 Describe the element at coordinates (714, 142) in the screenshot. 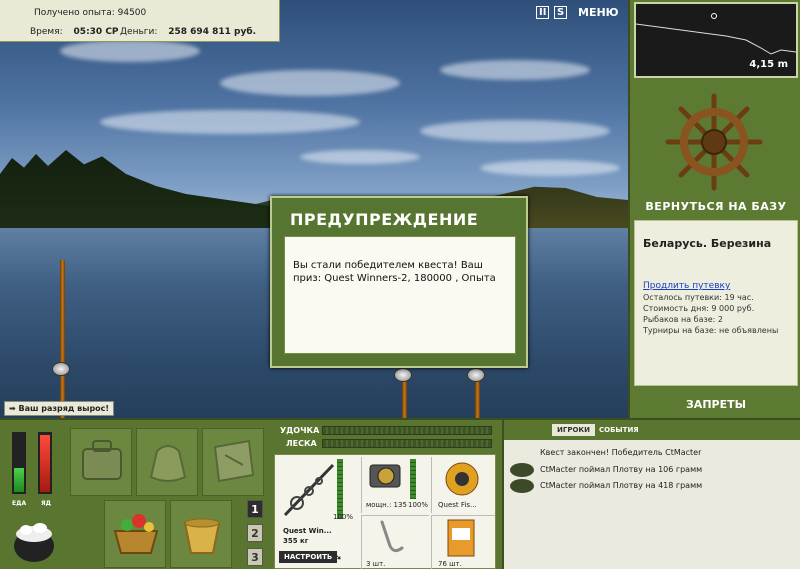

I see `ship-wheel-icon` at that location.